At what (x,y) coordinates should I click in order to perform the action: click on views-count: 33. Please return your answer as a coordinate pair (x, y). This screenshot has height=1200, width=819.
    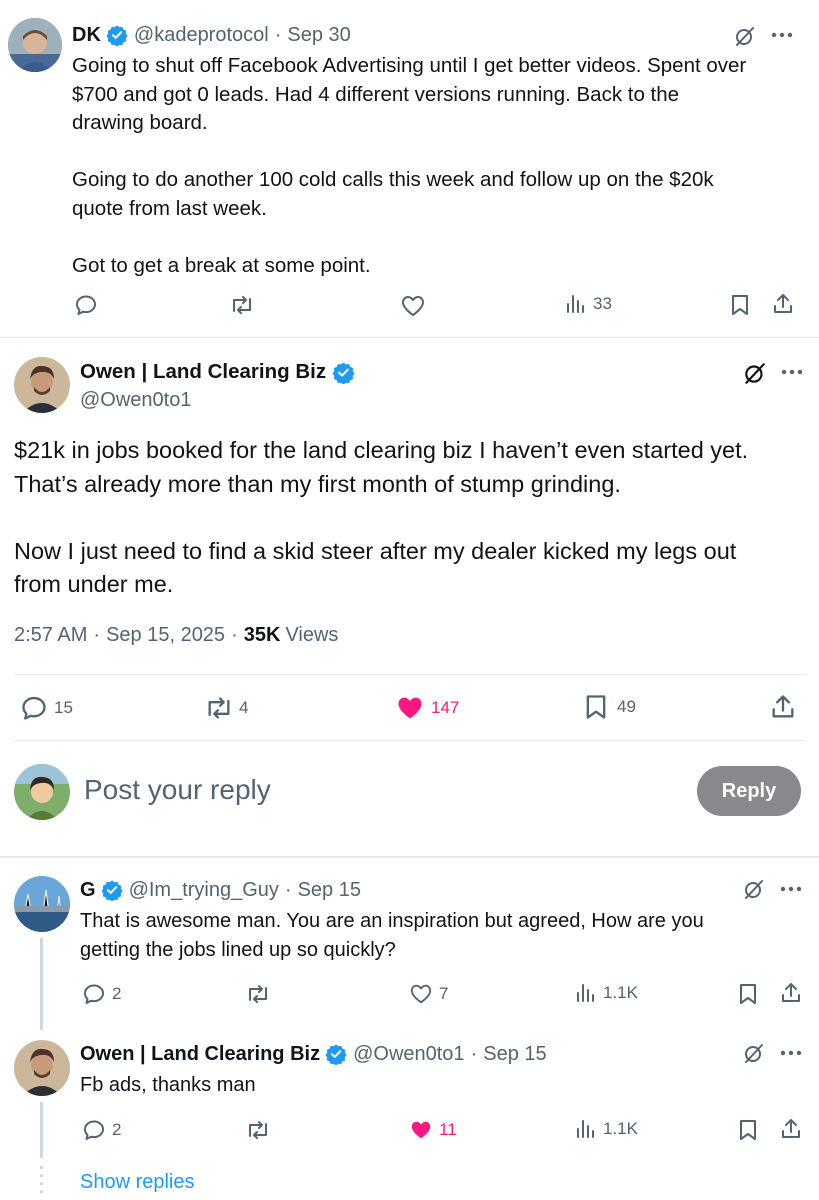
    Looking at the image, I should click on (602, 303).